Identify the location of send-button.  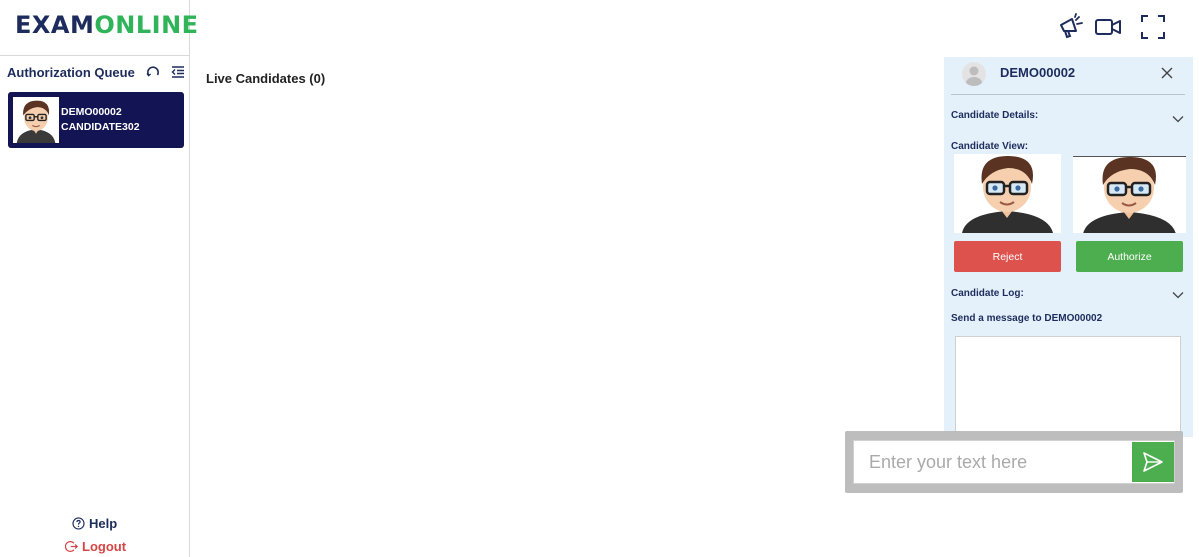
(1153, 462).